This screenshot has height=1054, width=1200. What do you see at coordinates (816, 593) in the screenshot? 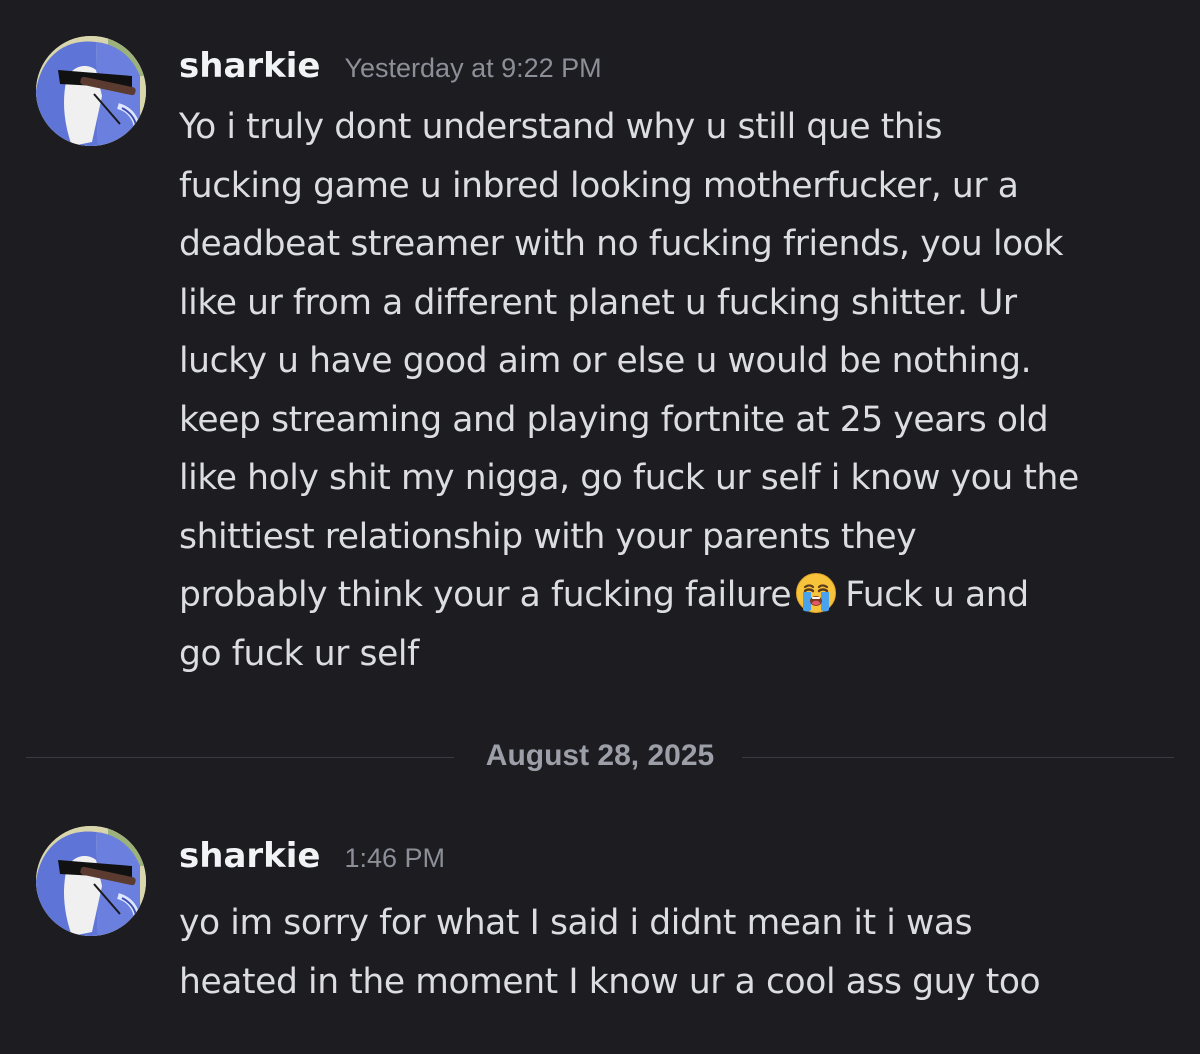
I see `loudly-crying-face-icon` at bounding box center [816, 593].